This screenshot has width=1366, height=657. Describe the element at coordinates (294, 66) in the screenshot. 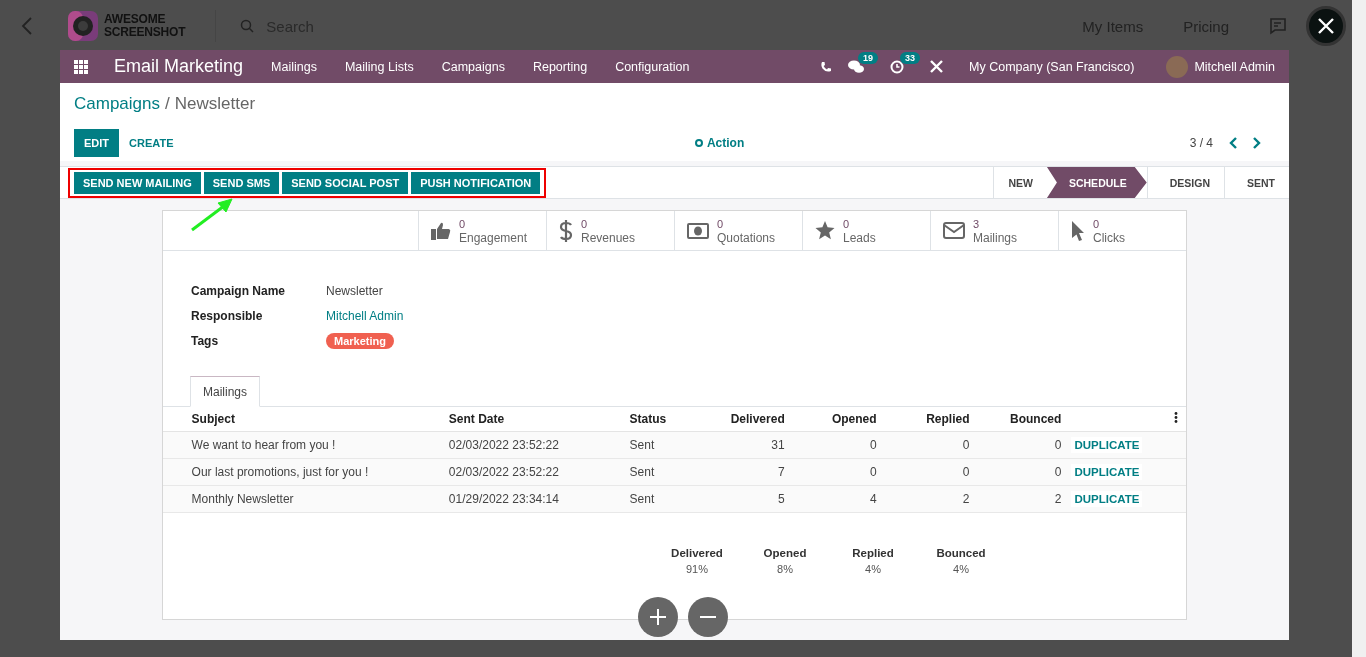

I see `menu-item: Mailings` at that location.